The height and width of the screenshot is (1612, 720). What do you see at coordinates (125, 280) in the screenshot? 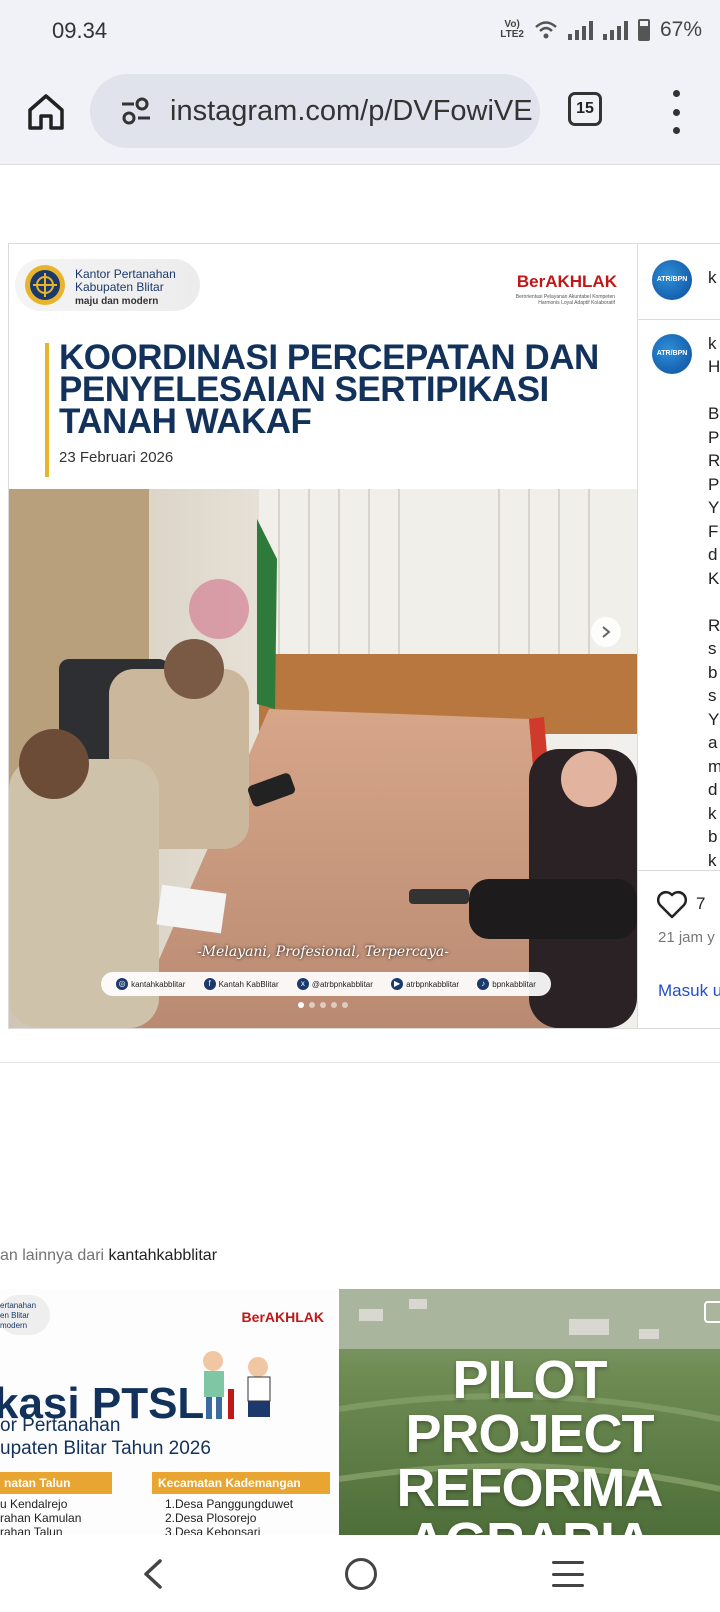
I see `office-name: Kantor Pertanahan Kabupaten Blitar` at bounding box center [125, 280].